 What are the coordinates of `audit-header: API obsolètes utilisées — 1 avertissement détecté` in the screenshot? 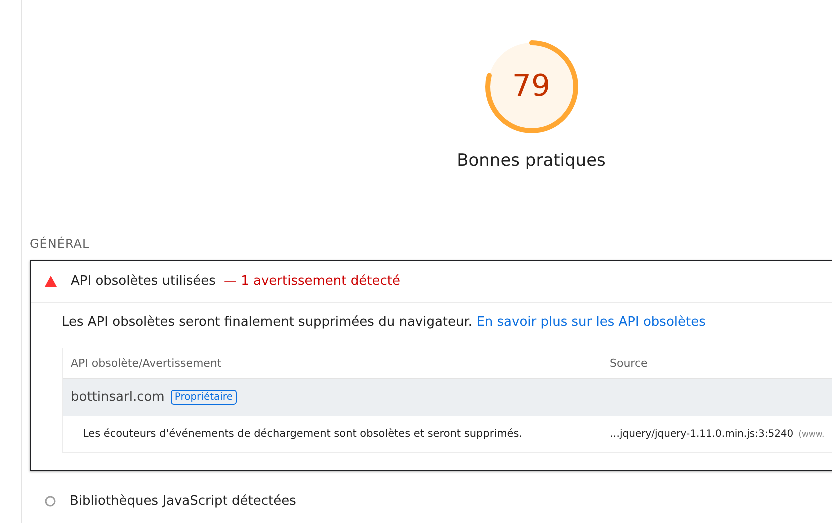 It's located at (431, 282).